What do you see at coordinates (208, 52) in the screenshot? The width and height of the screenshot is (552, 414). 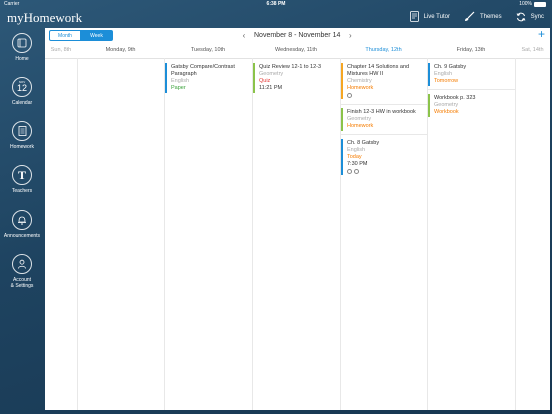 I see `day-header-tue: Tuesday, 10th` at bounding box center [208, 52].